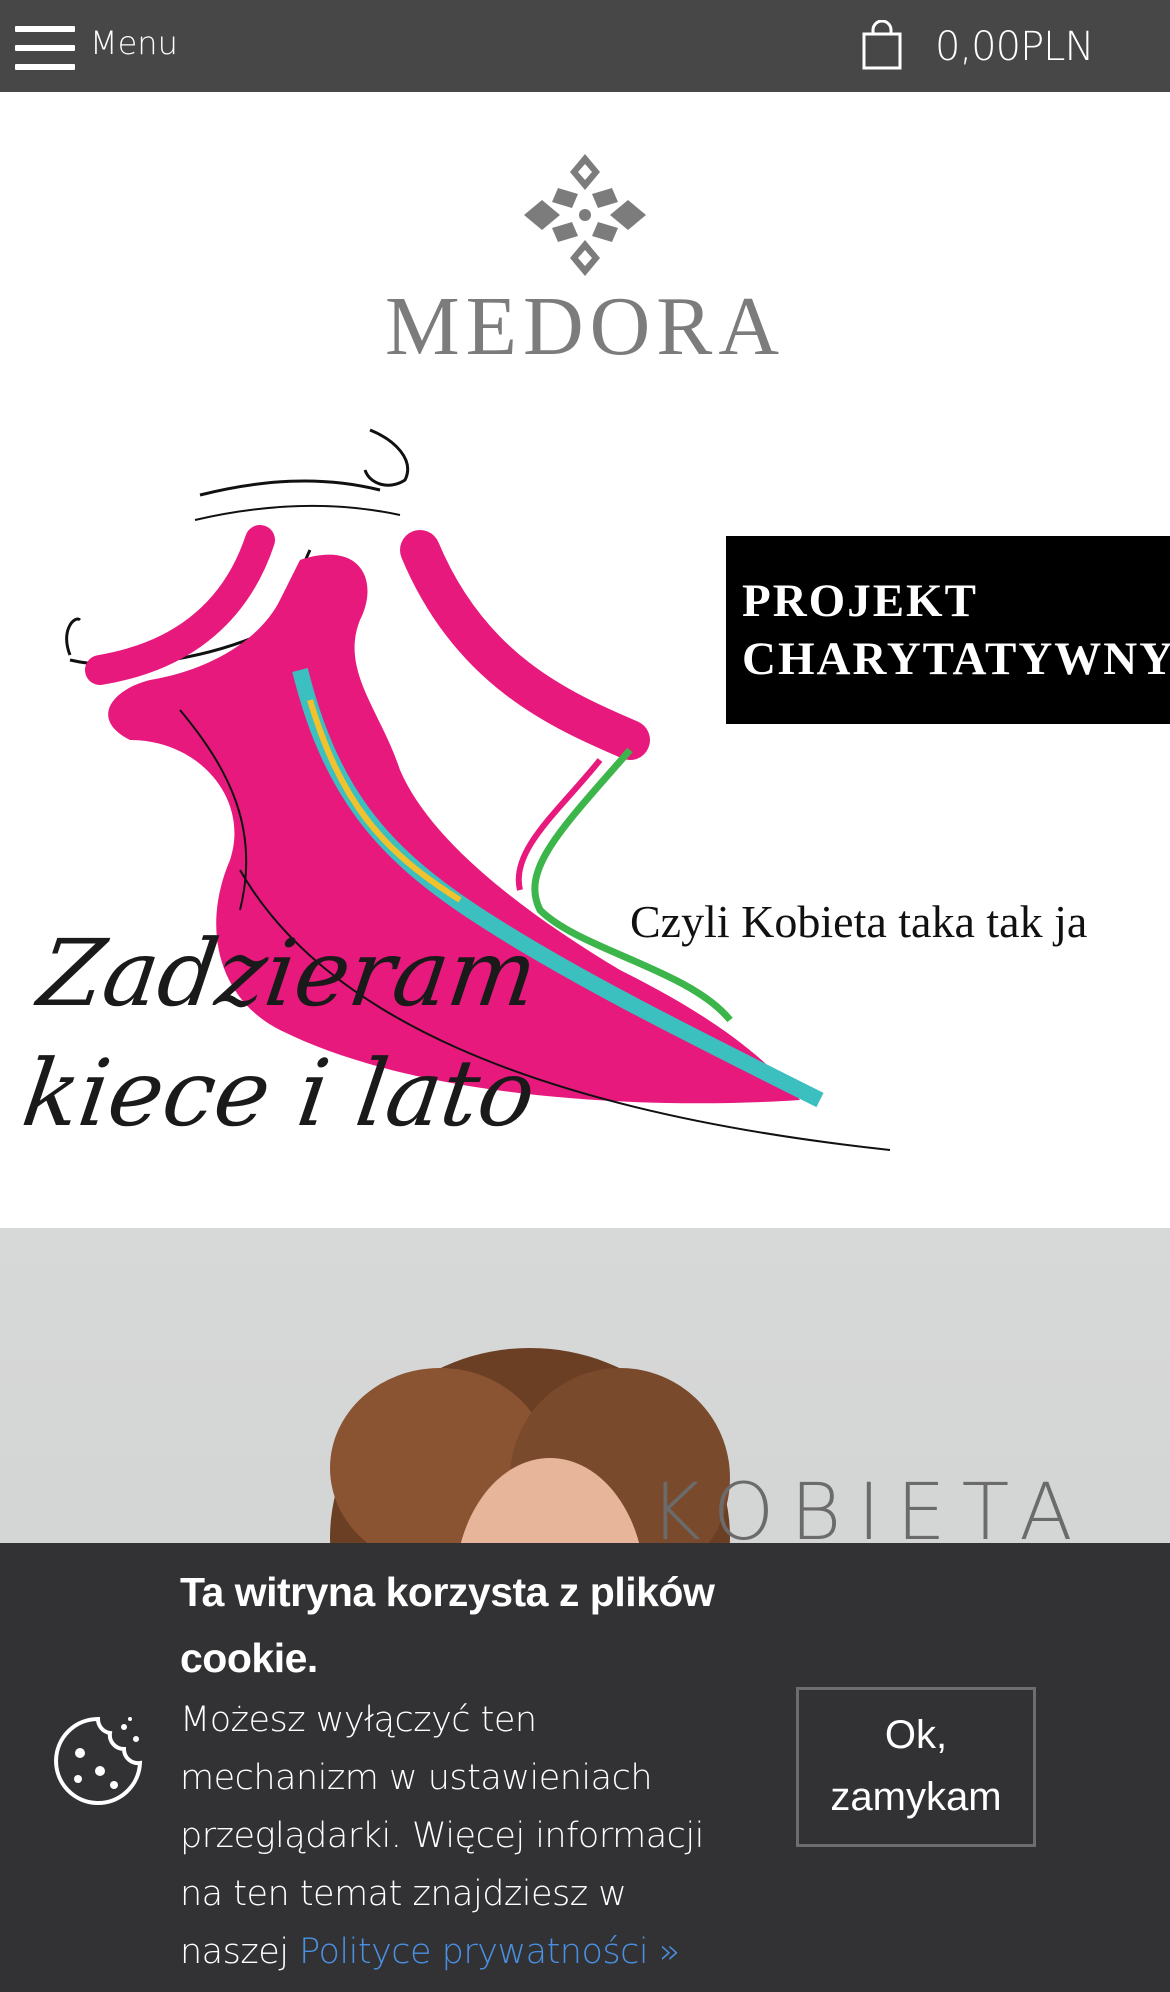 Image resolution: width=1170 pixels, height=1992 pixels. I want to click on ornament-logo-icon, so click(585, 215).